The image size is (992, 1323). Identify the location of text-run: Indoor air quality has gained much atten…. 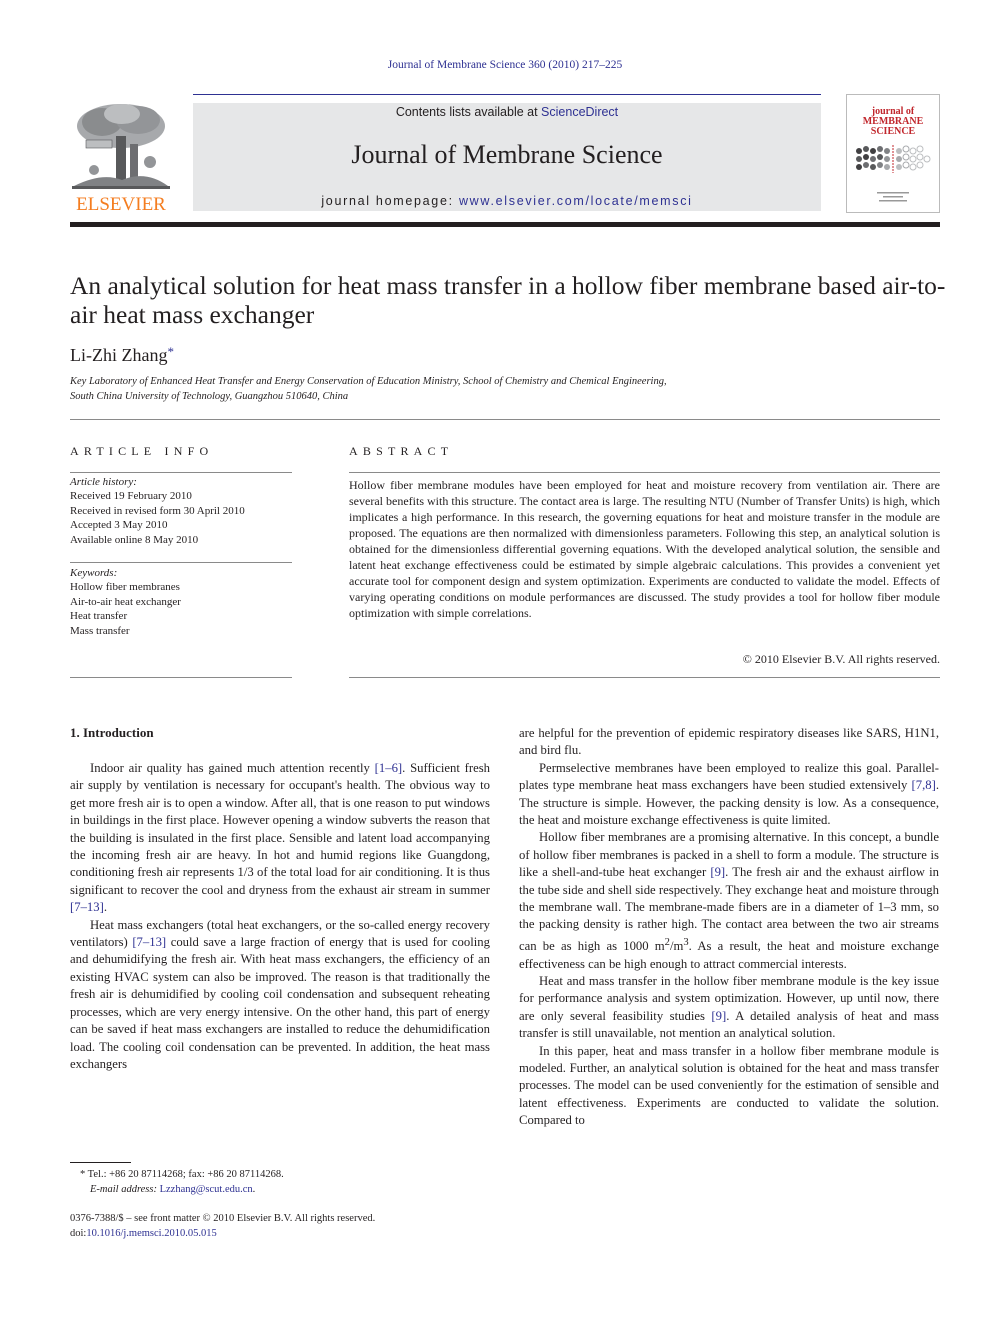
(232, 768).